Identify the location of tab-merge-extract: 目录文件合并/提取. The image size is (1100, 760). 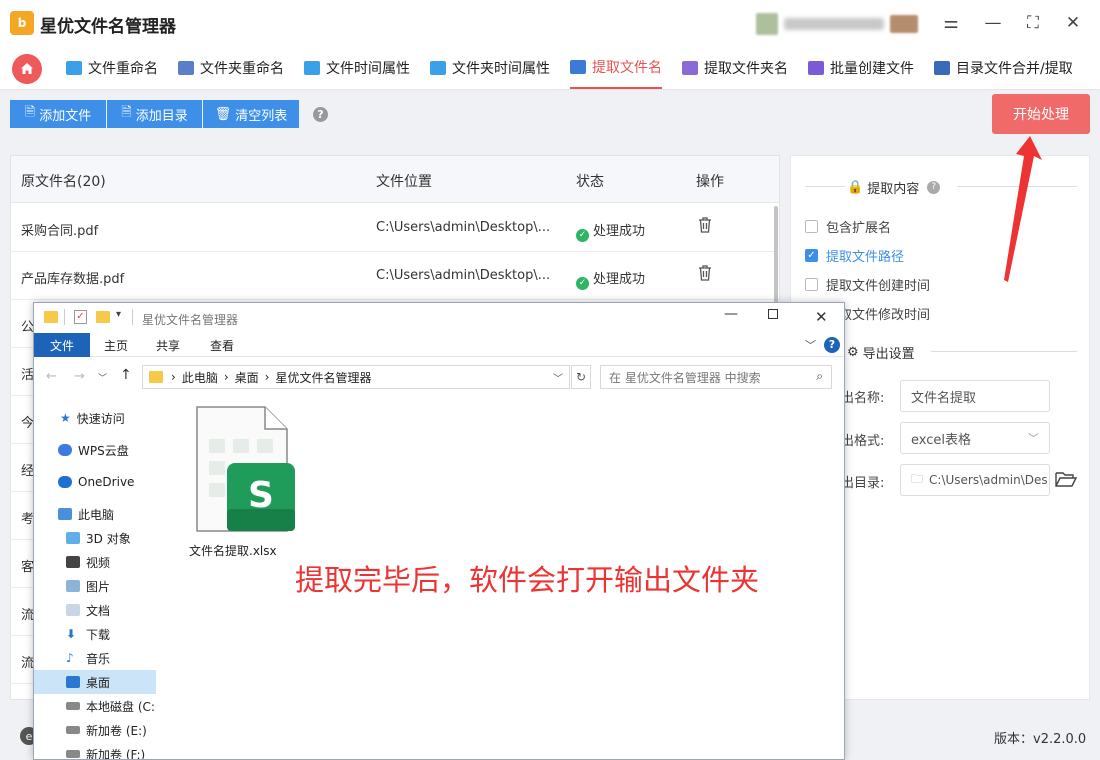
(1003, 67).